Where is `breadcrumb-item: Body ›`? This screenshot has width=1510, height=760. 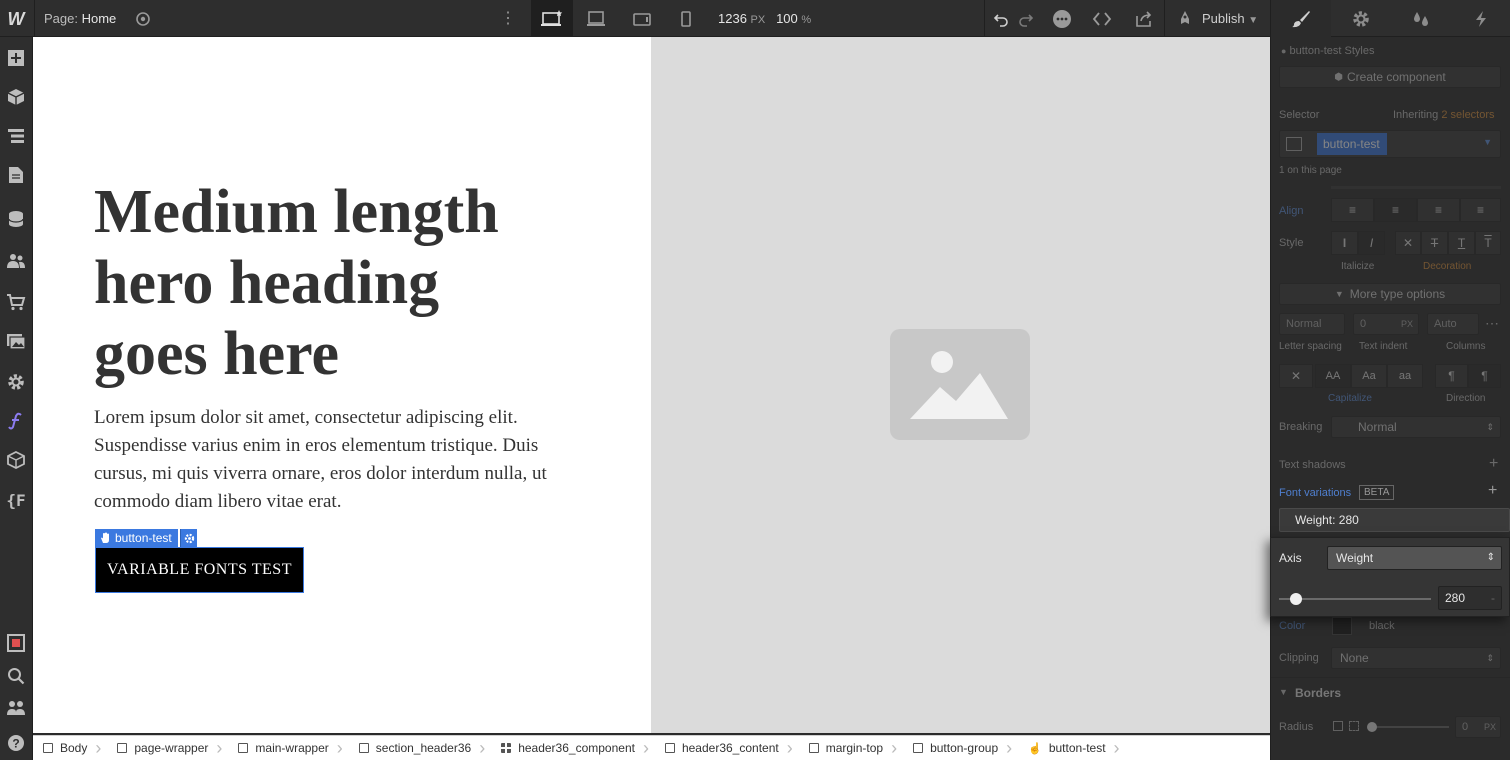 breadcrumb-item: Body › is located at coordinates (70, 748).